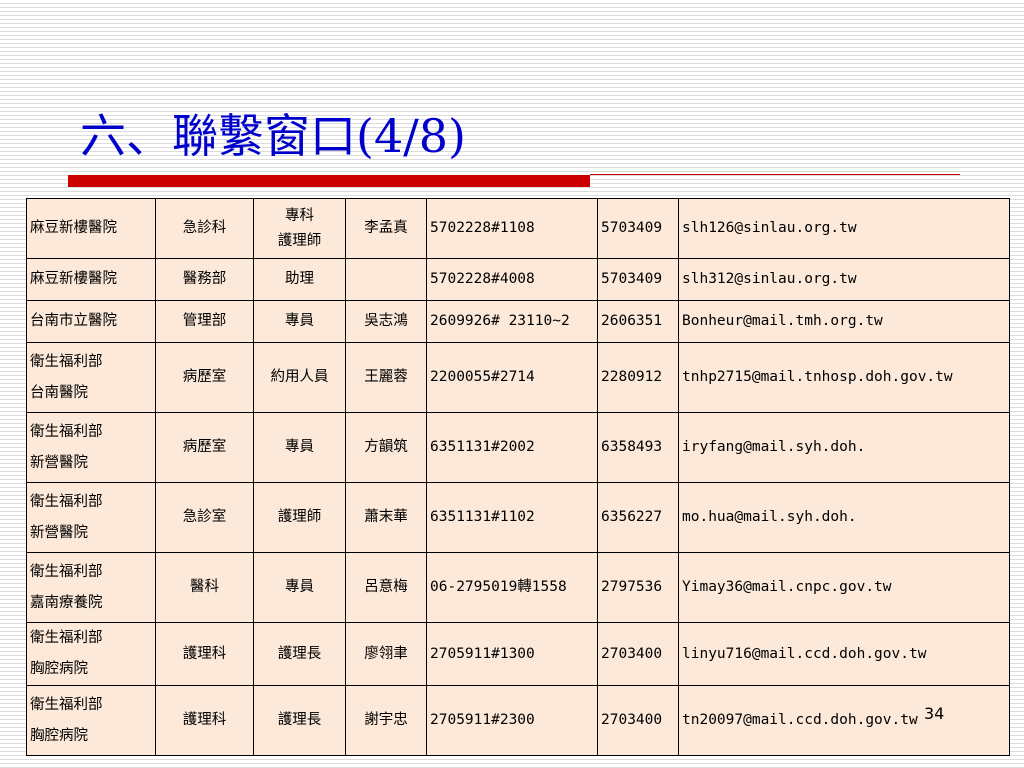 Image resolution: width=1024 pixels, height=768 pixels. Describe the element at coordinates (386, 377) in the screenshot. I see `name-cell: 王麗蓉` at that location.